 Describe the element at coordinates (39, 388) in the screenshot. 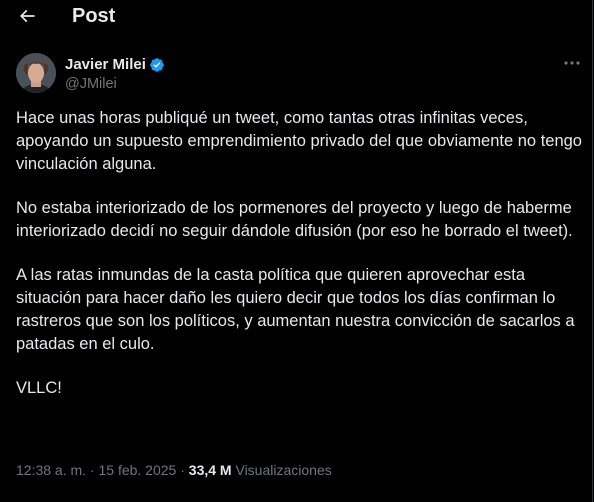

I see `post-paragraph: VLLC!` at that location.